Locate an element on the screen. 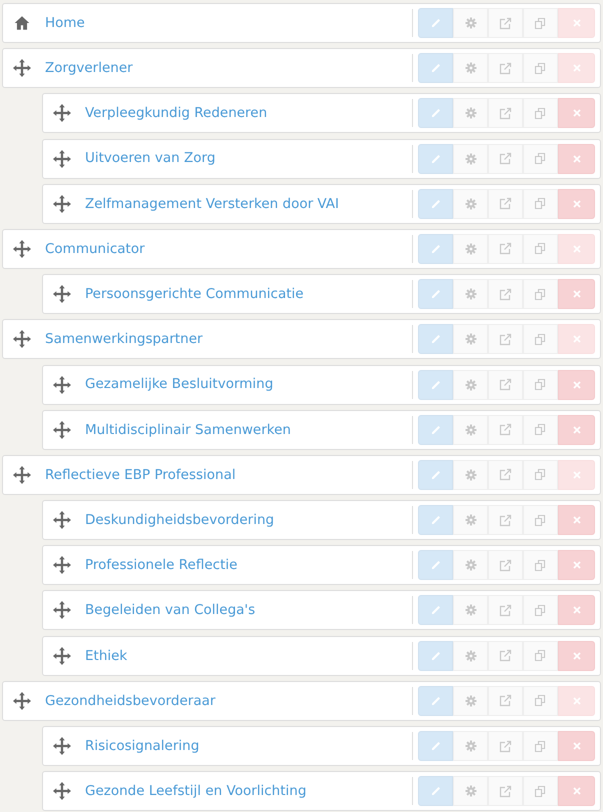  page-link: Multidisciplinair Samenwerken is located at coordinates (188, 430).